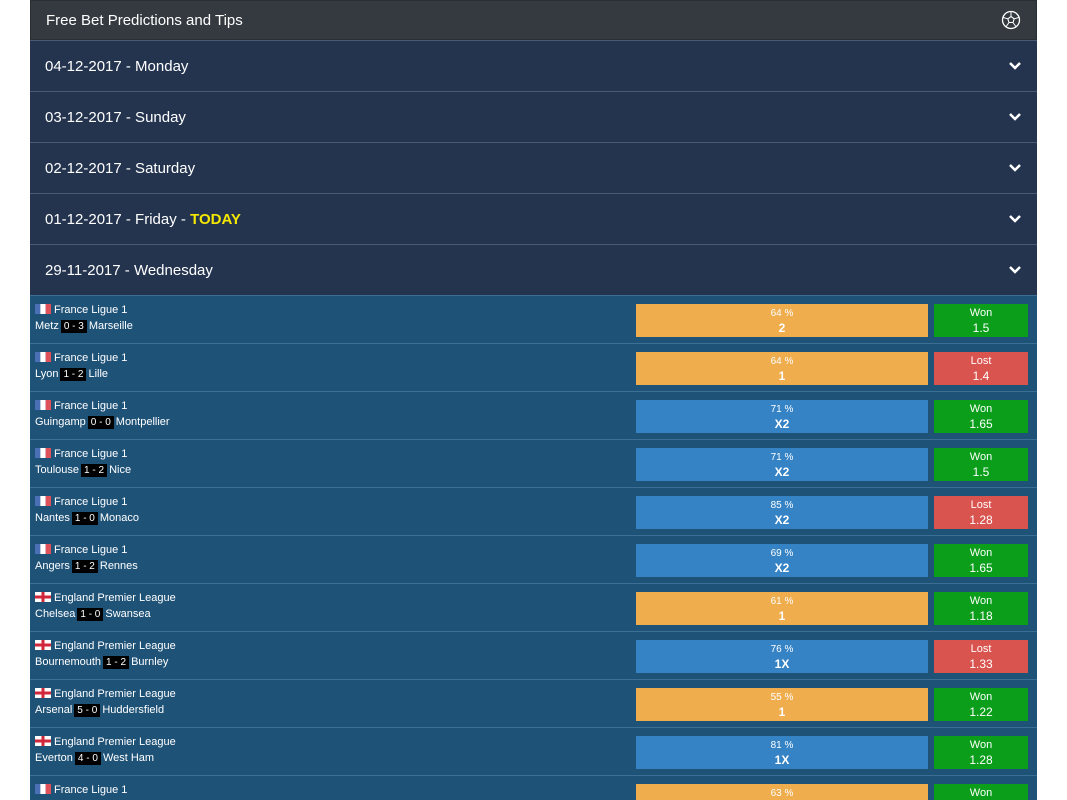  I want to click on day-label: 29-11-2017 - Wednesday, so click(129, 270).